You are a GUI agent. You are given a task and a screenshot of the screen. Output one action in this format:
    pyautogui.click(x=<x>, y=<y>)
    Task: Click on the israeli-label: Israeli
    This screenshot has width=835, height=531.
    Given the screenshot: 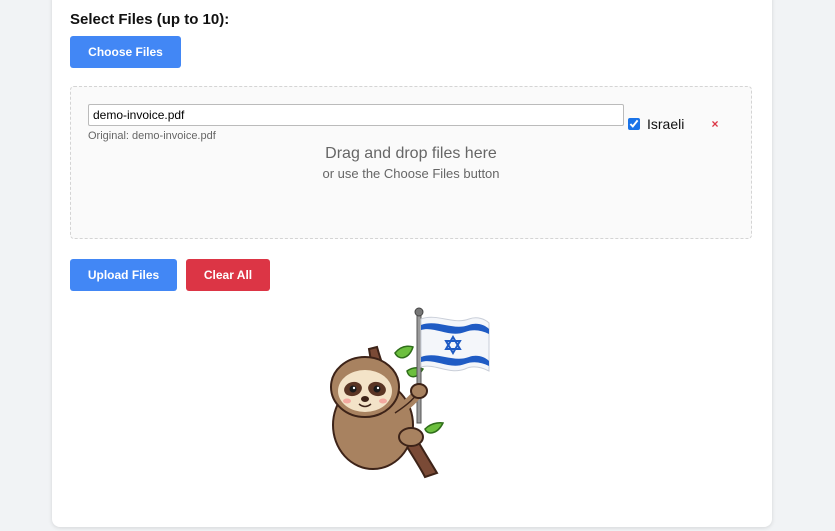 What is the action you would take?
    pyautogui.click(x=666, y=124)
    